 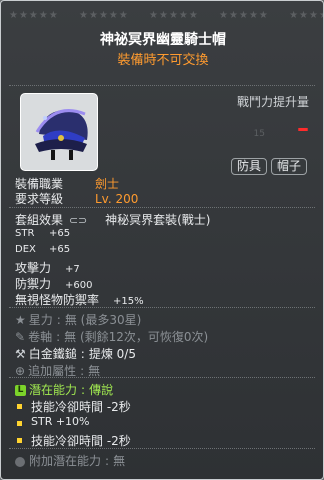 What do you see at coordinates (128, 301) in the screenshot?
I see `stat-value: +15%` at bounding box center [128, 301].